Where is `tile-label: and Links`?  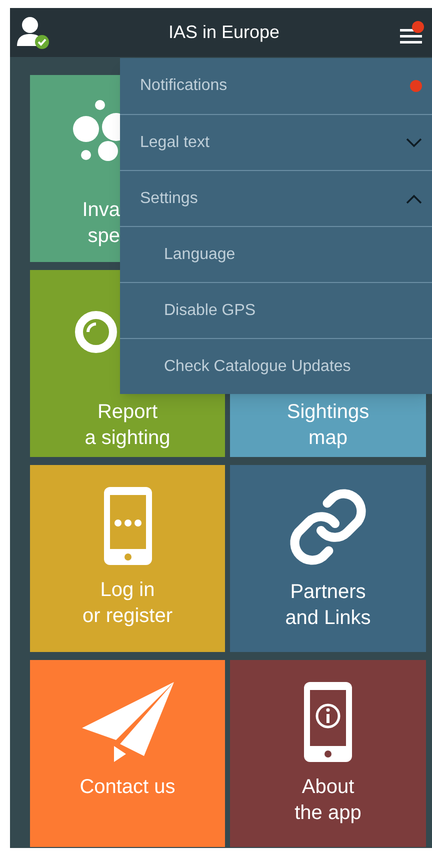
tile-label: and Links is located at coordinates (328, 618).